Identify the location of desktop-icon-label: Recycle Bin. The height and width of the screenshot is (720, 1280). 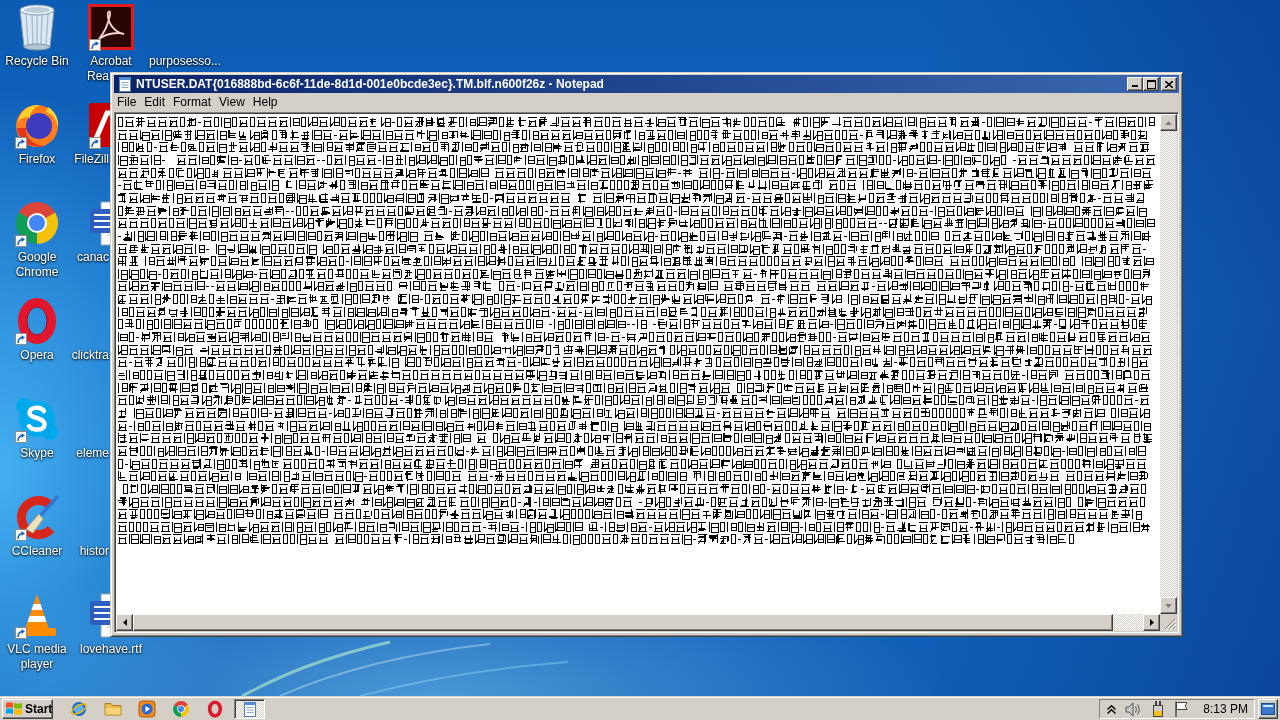
(37, 61).